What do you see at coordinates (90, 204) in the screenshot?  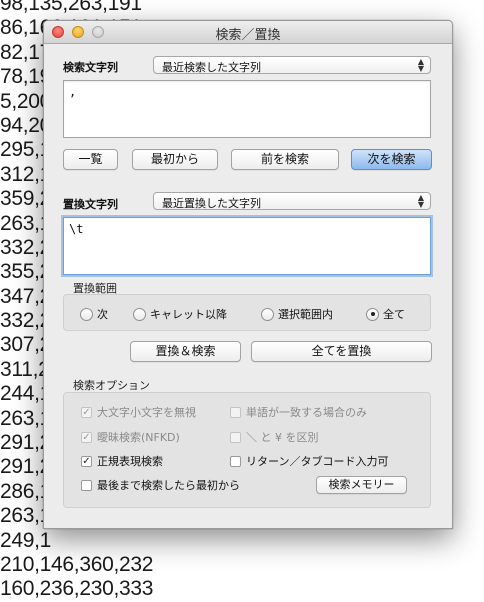 I see `replace-label: 置換文字列` at bounding box center [90, 204].